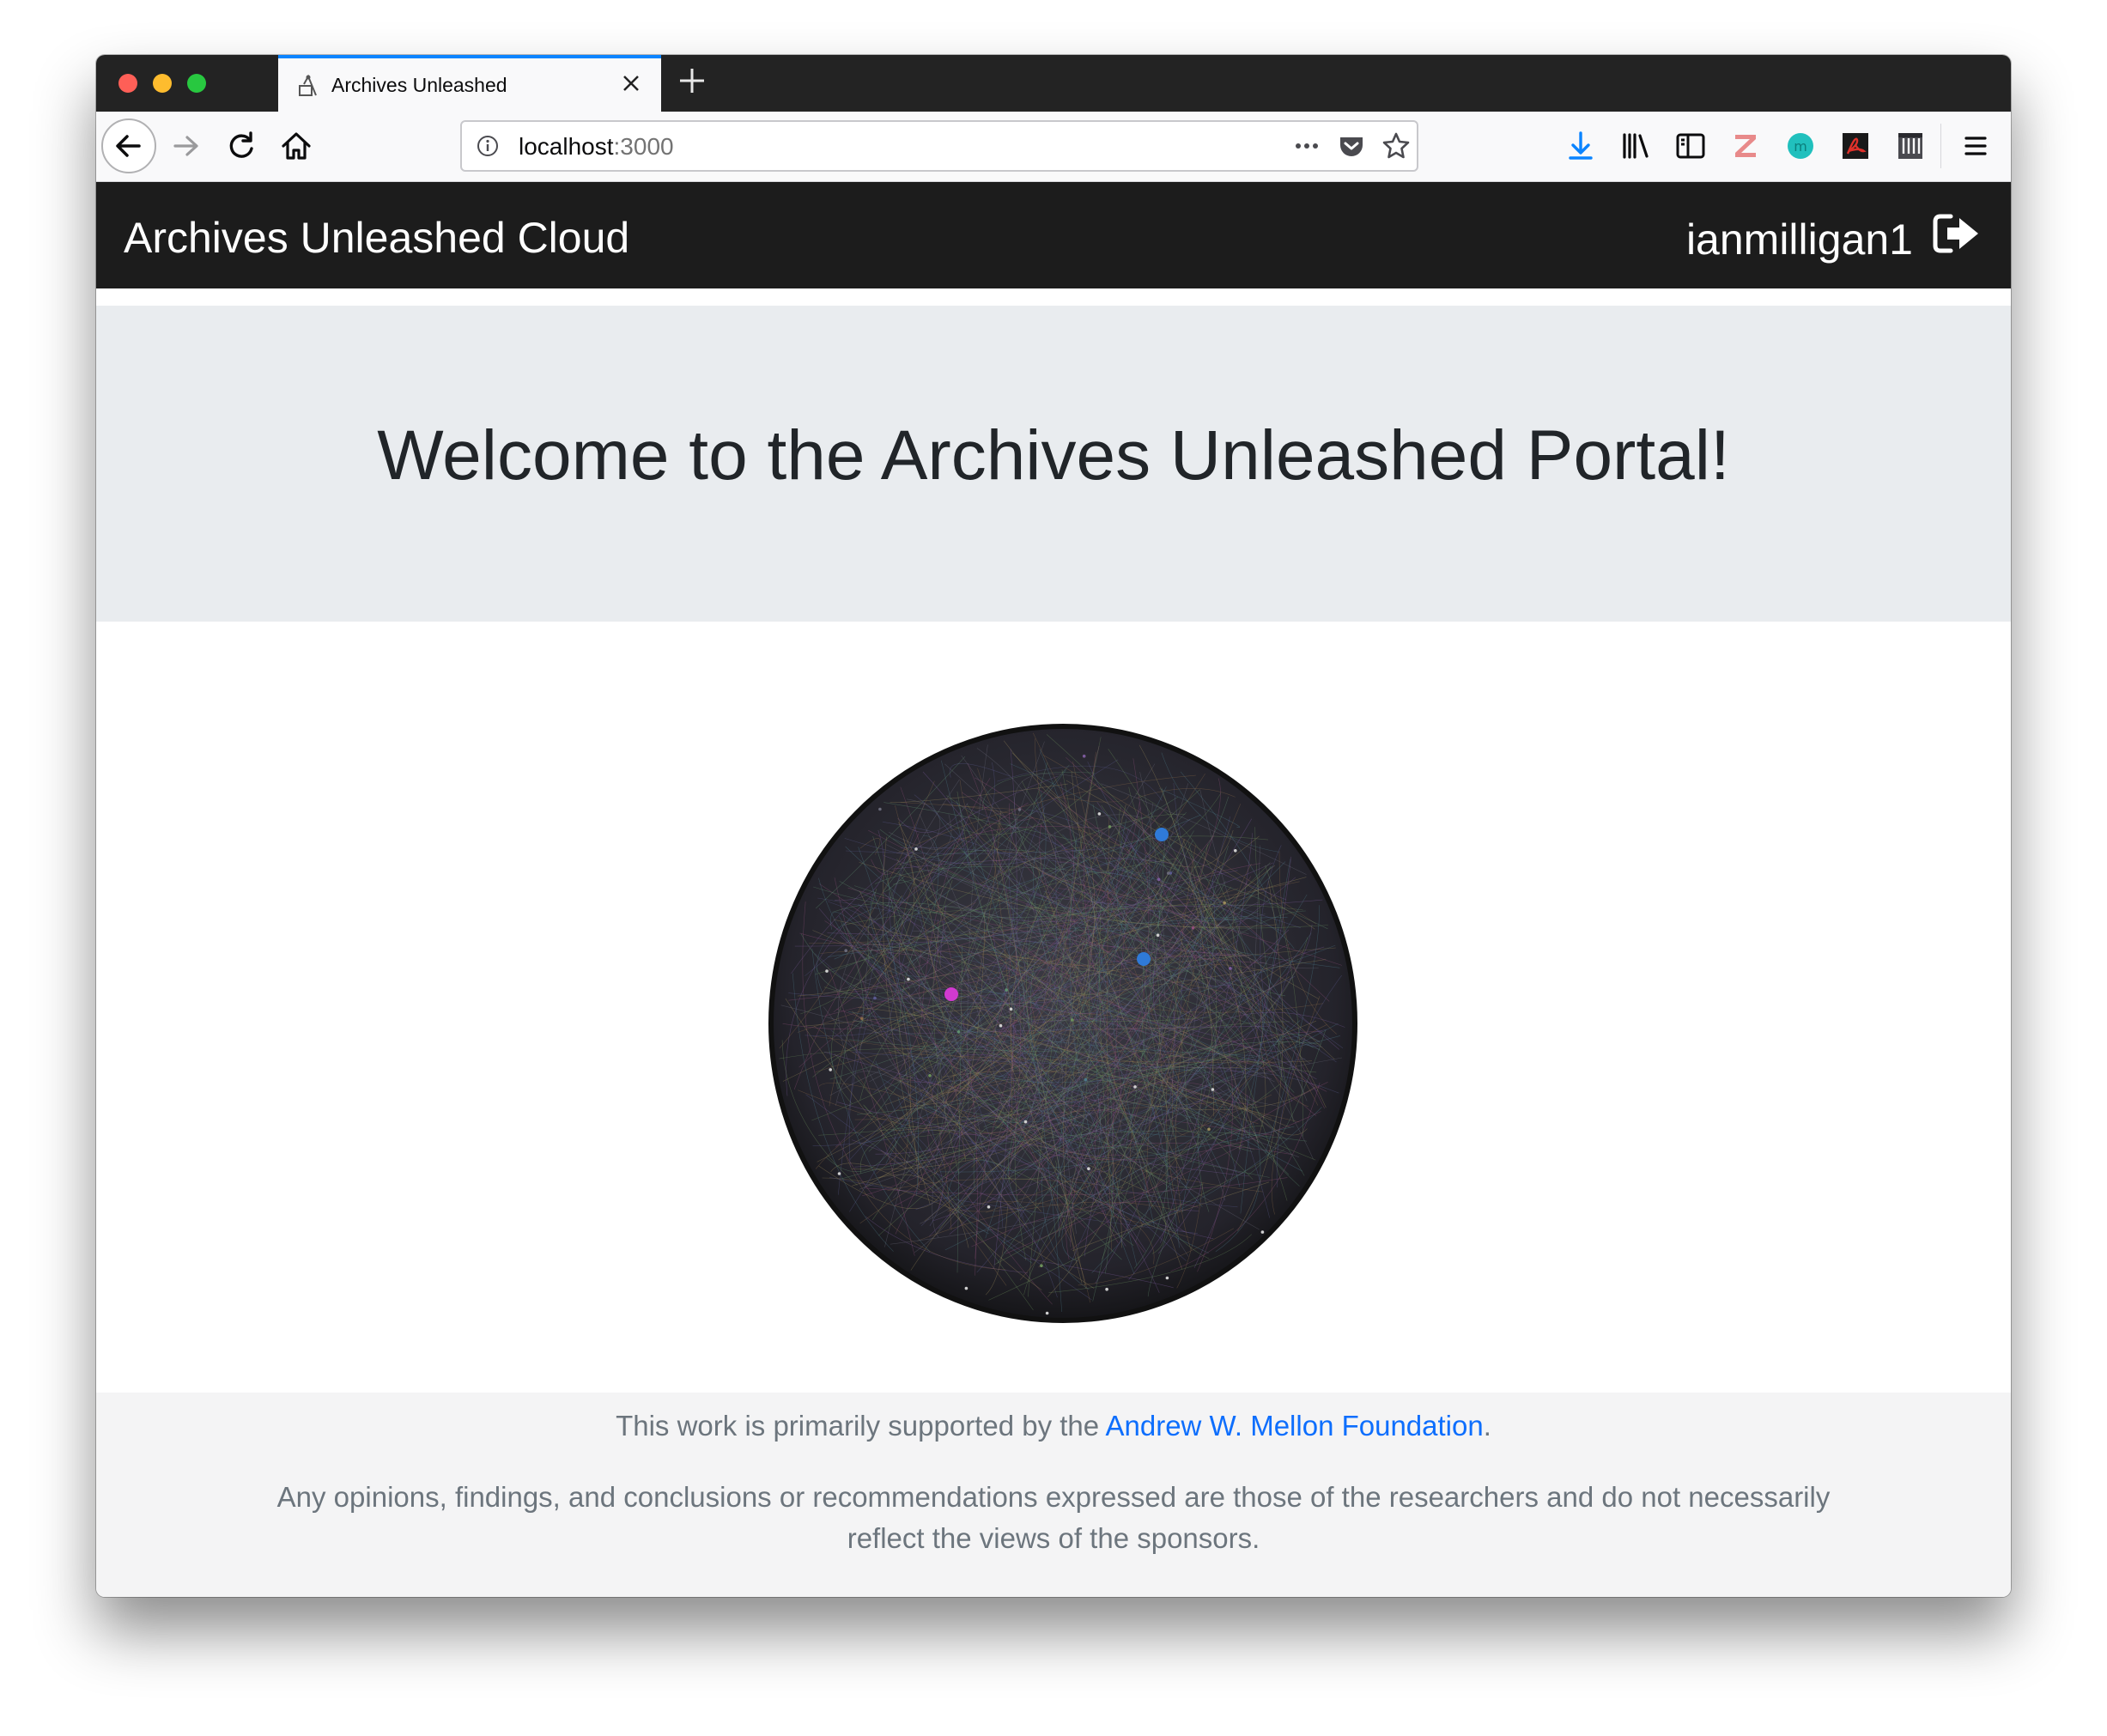 This screenshot has width=2107, height=1736. I want to click on menu-icon, so click(1975, 145).